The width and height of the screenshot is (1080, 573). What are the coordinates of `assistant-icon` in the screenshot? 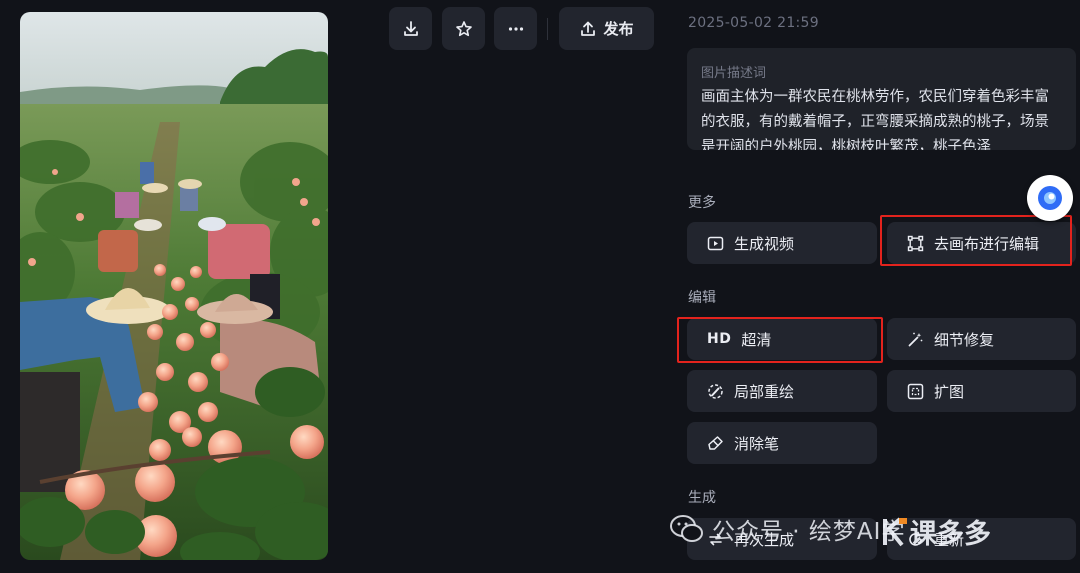 It's located at (1050, 198).